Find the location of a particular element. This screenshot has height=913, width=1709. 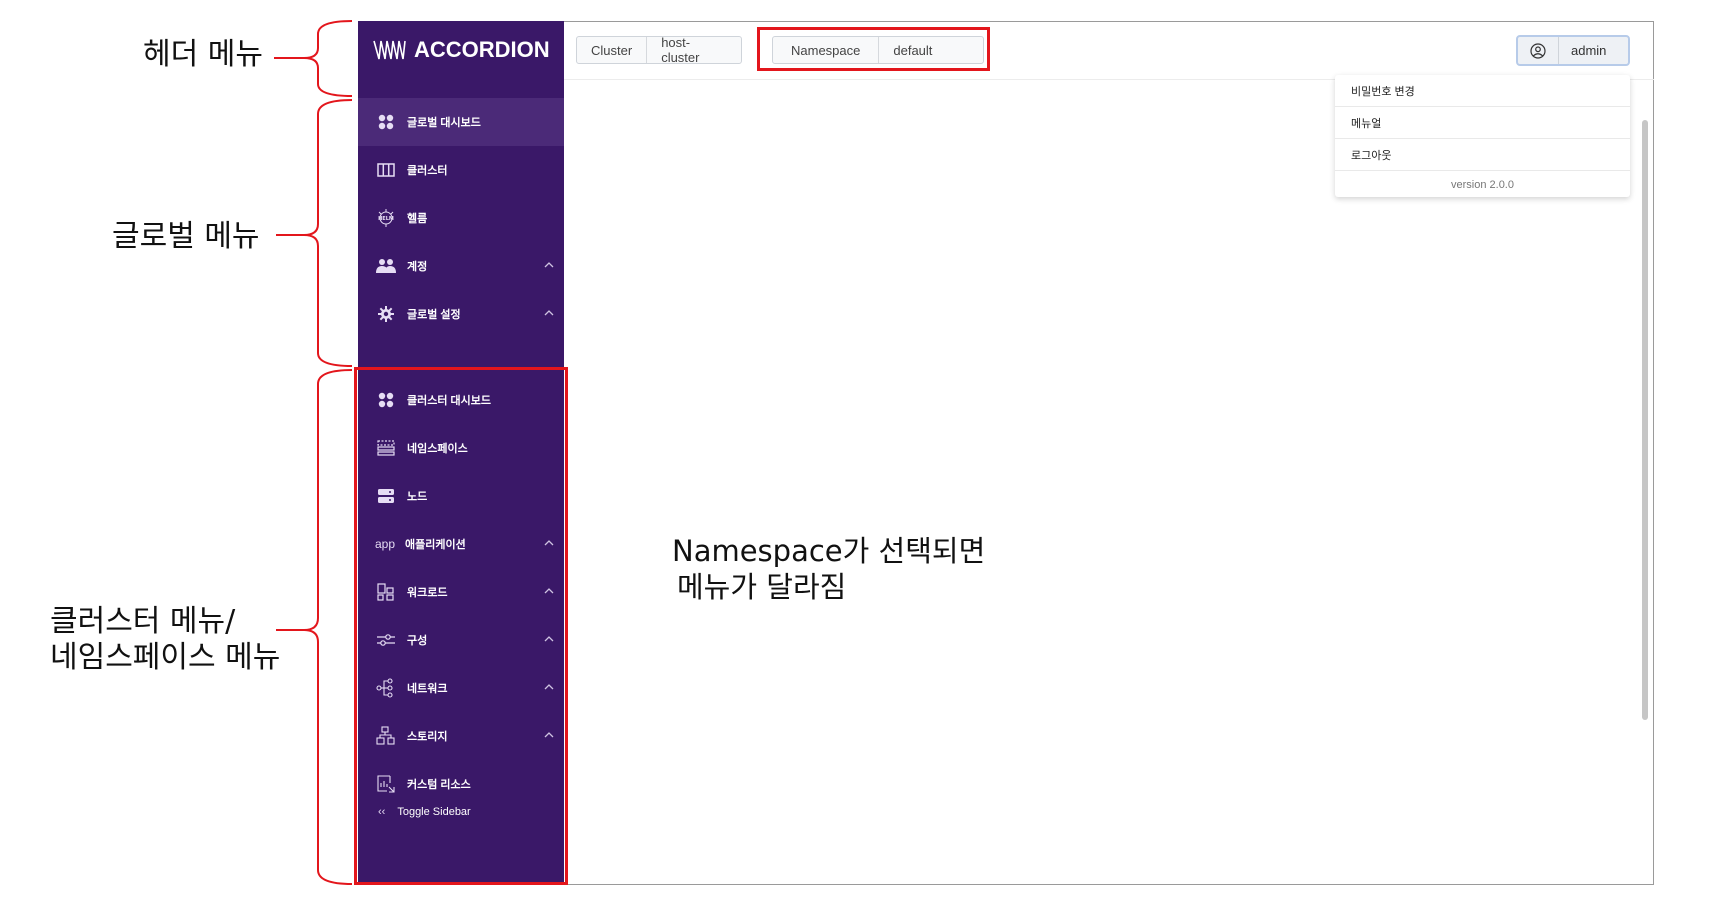

sidebar-item-helm: HELM 헬름 is located at coordinates (461, 218).